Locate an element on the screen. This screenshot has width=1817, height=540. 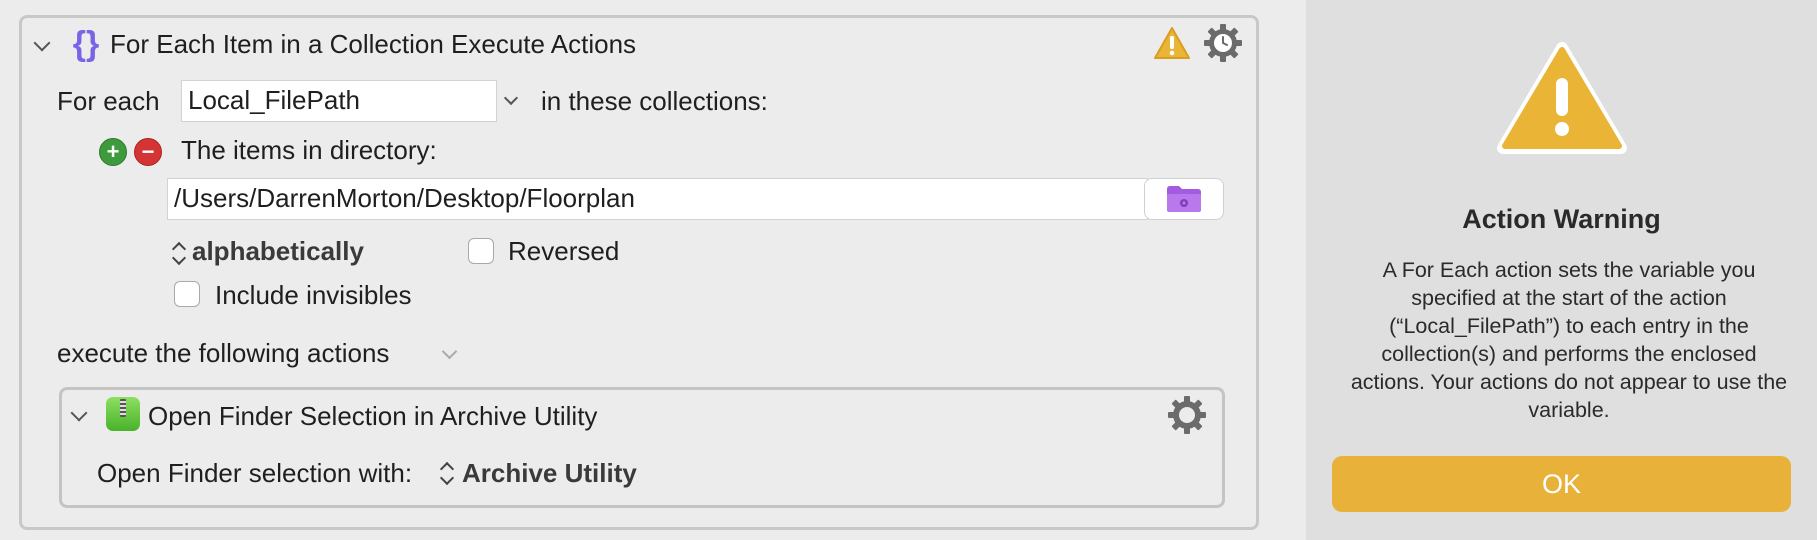
gear-icon is located at coordinates (1223, 43).